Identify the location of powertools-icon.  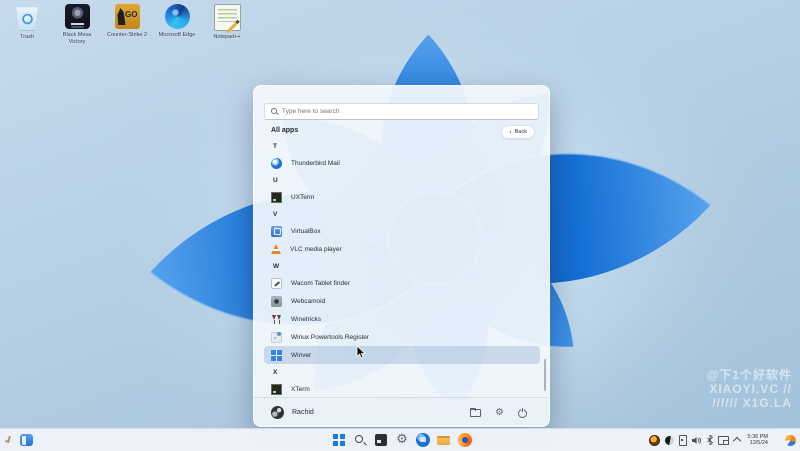
(276, 337).